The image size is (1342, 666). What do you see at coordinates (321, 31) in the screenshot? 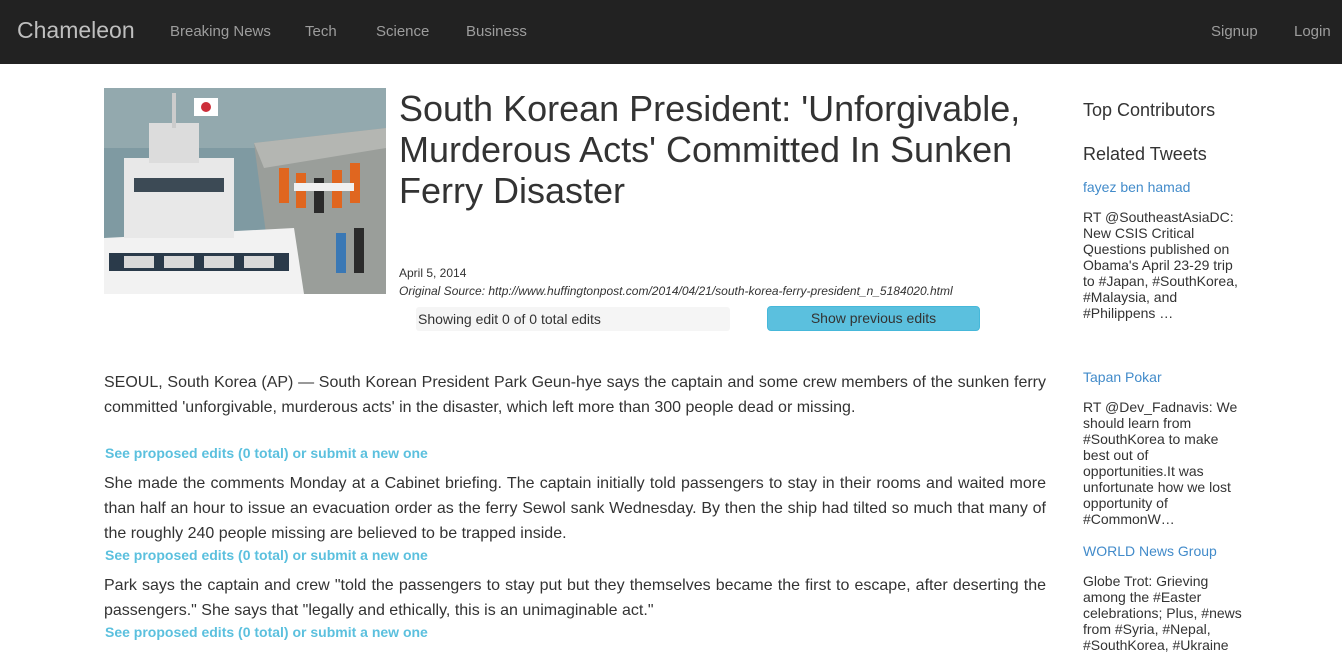
I see `nav-tech: Tech` at bounding box center [321, 31].